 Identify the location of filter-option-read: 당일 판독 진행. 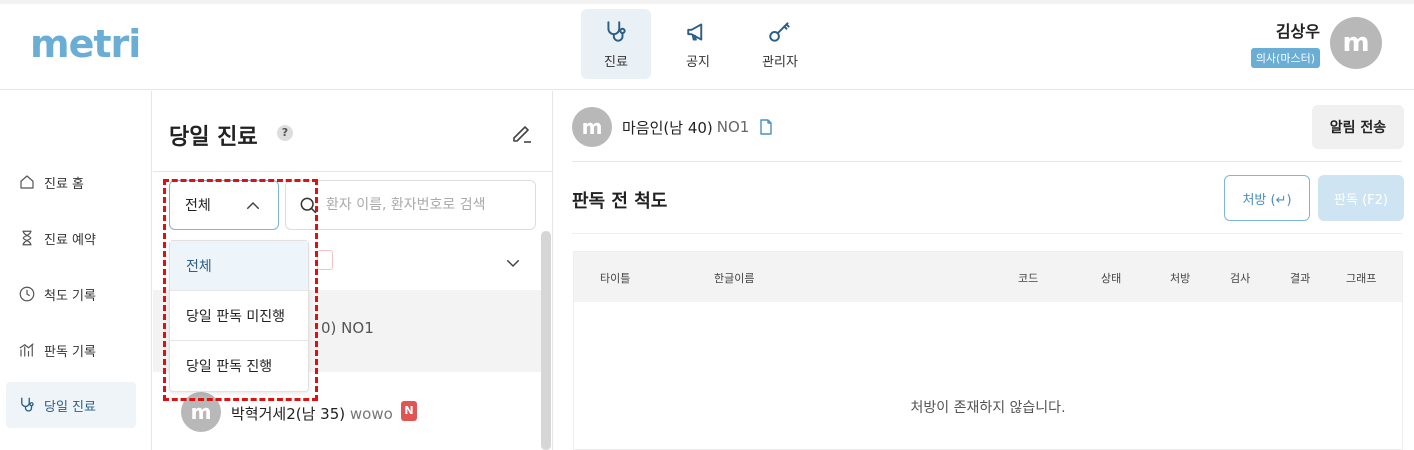
(239, 366).